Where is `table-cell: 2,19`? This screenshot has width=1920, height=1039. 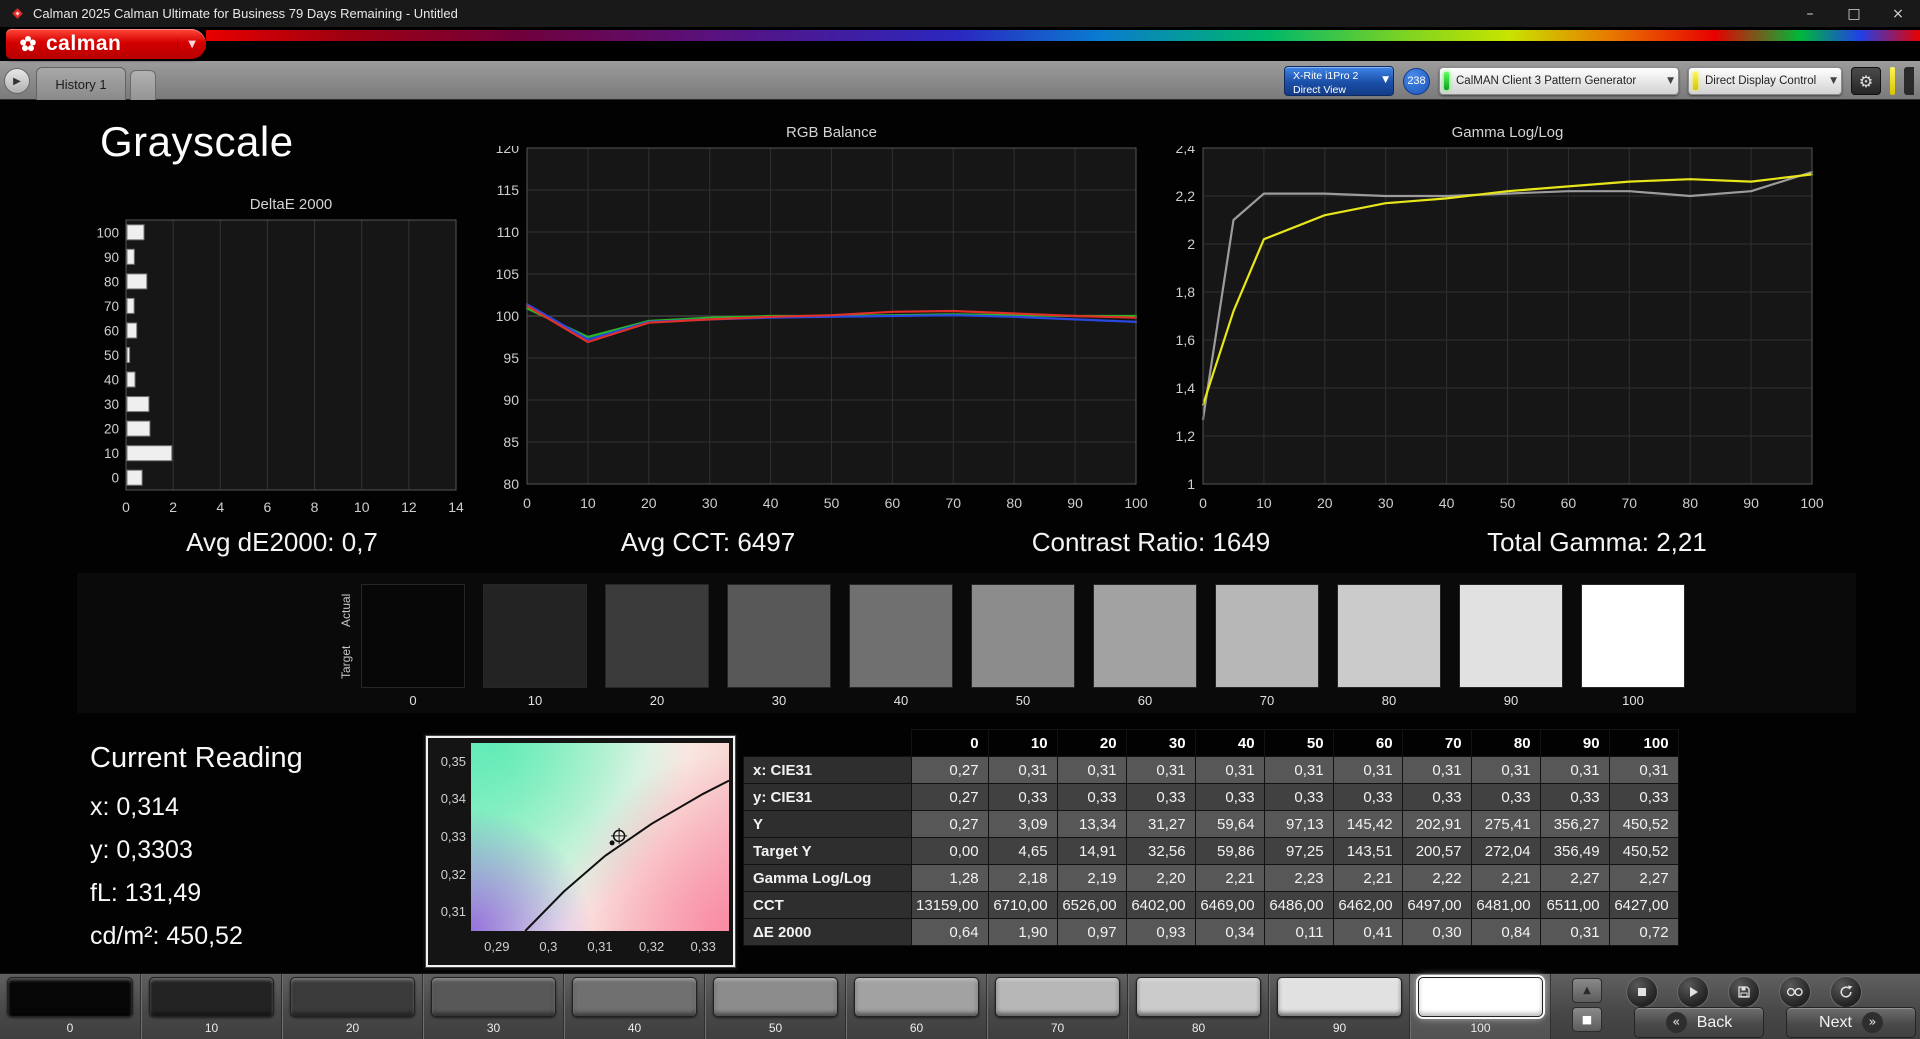 table-cell: 2,19 is located at coordinates (1091, 878).